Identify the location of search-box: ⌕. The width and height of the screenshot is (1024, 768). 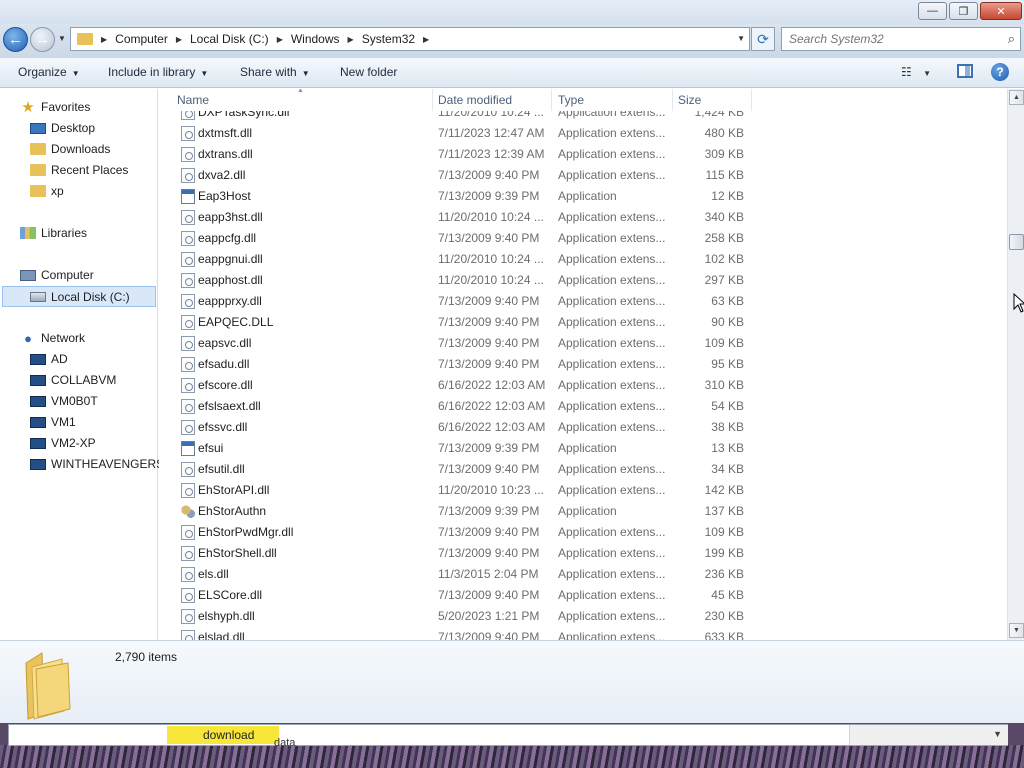
(901, 39).